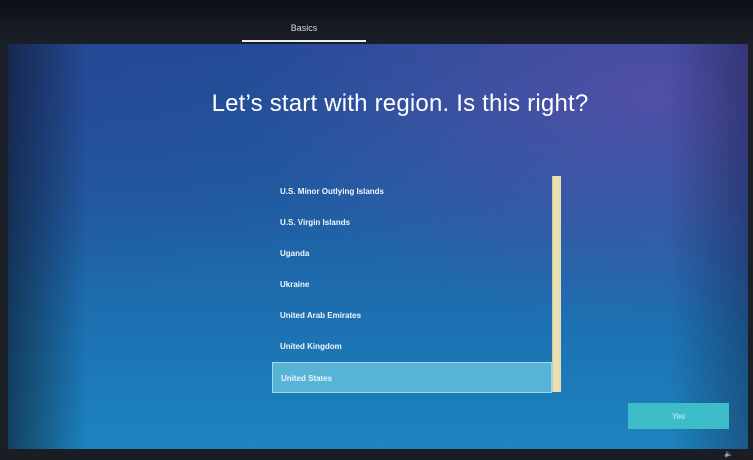 This screenshot has height=460, width=753. Describe the element at coordinates (376, 22) in the screenshot. I see `setup-header` at that location.